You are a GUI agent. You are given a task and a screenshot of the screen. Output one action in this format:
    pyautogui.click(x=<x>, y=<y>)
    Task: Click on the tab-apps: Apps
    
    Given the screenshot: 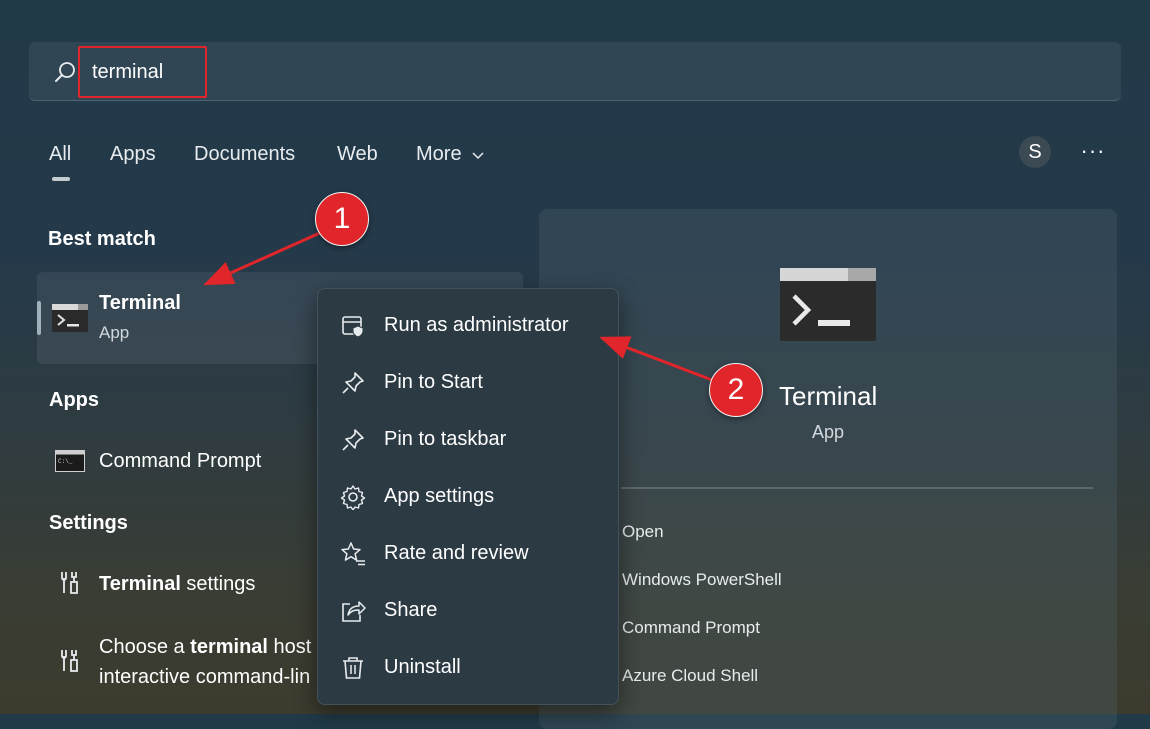 What is the action you would take?
    pyautogui.click(x=133, y=154)
    